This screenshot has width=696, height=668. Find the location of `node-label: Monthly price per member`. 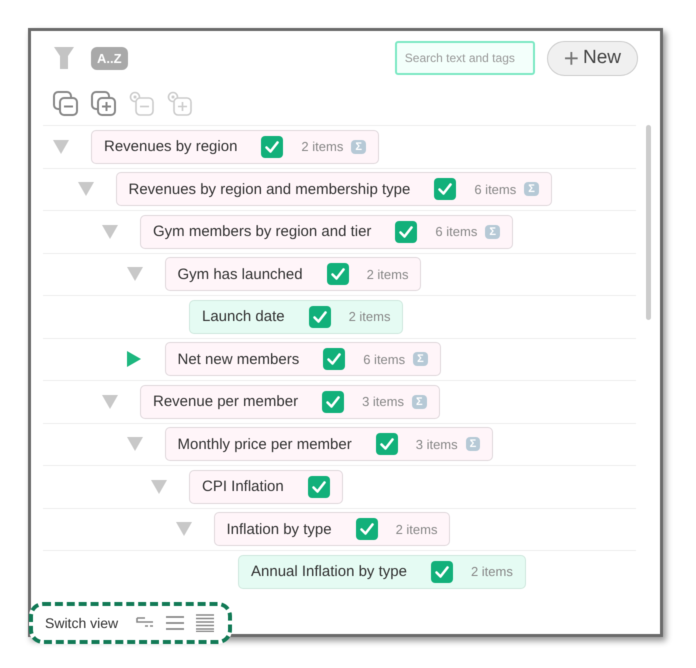

node-label: Monthly price per member is located at coordinates (265, 444).